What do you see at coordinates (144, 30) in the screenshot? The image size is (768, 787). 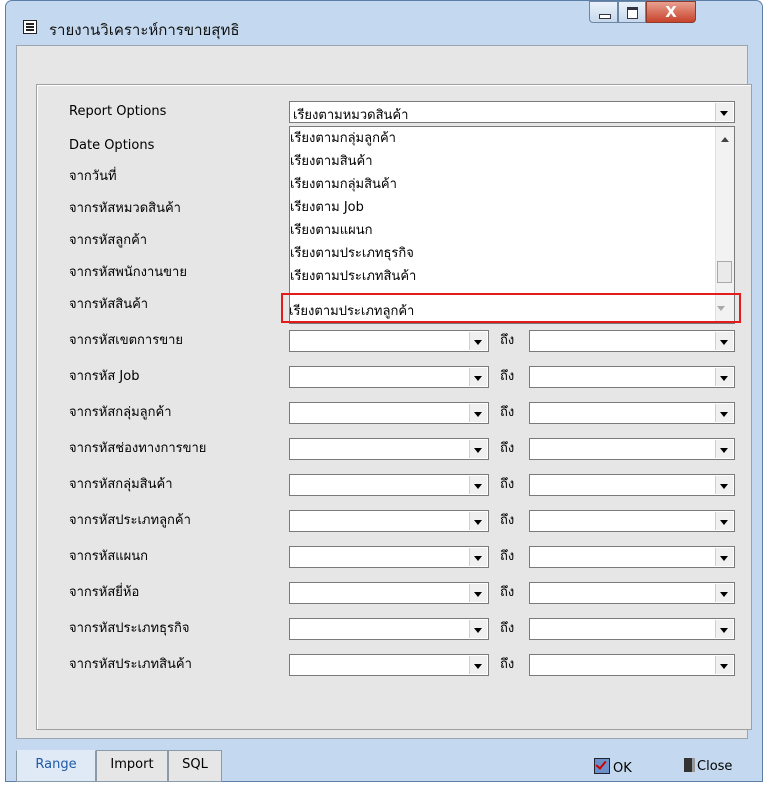 I see `window-title: รายงานวิเคราะห์การขายสุทธิ` at bounding box center [144, 30].